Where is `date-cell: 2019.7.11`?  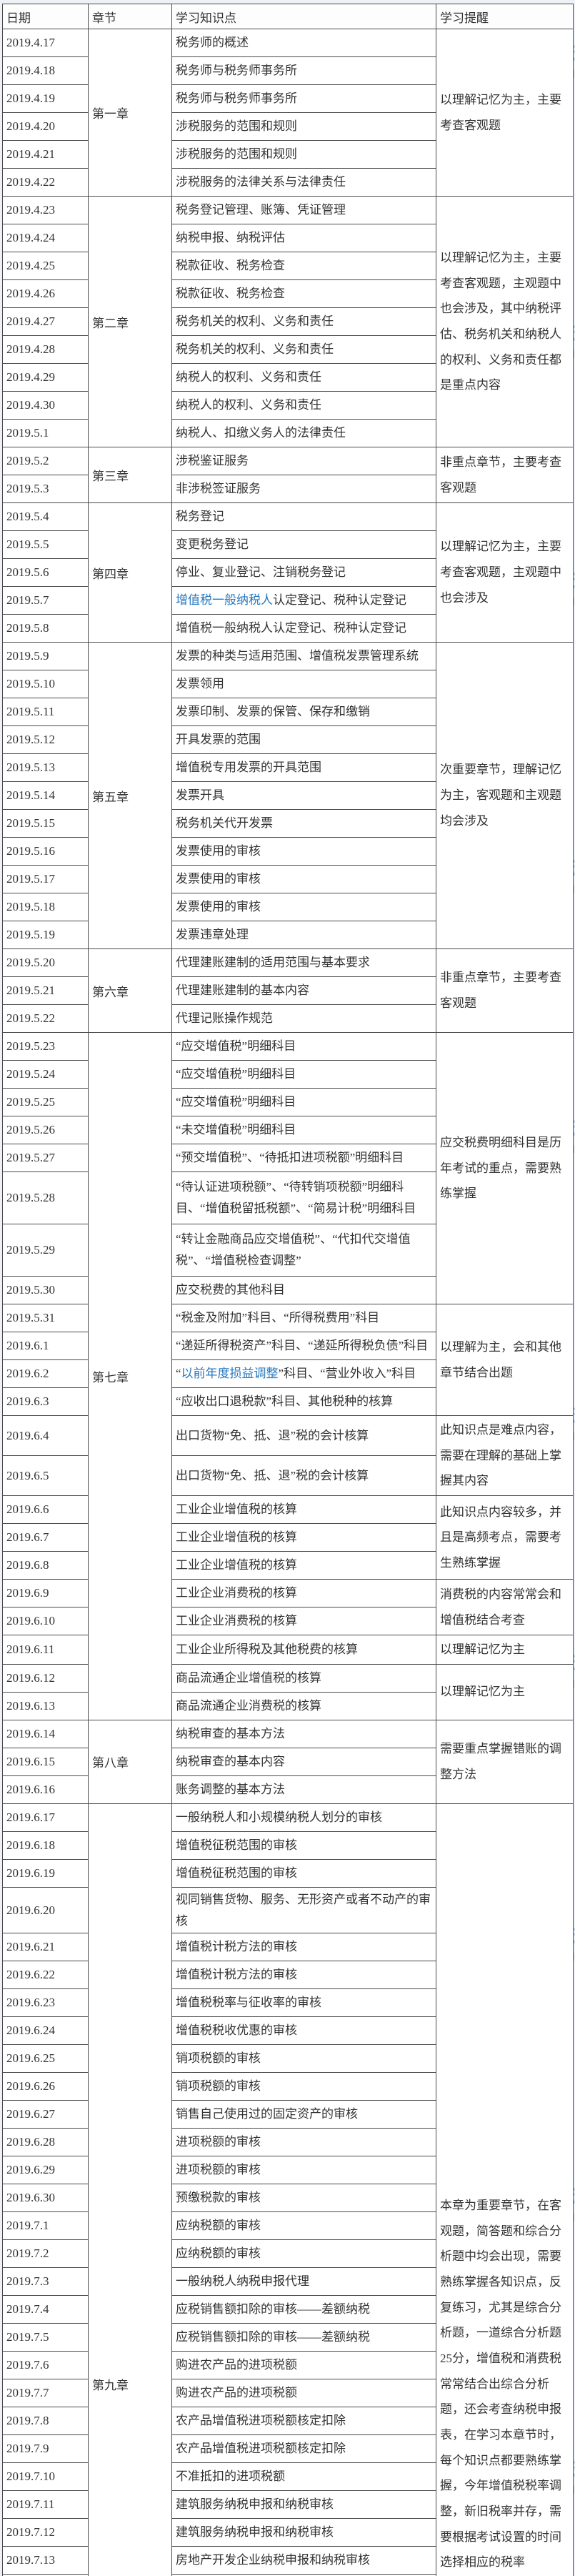
date-cell: 2019.7.11 is located at coordinates (45, 2505).